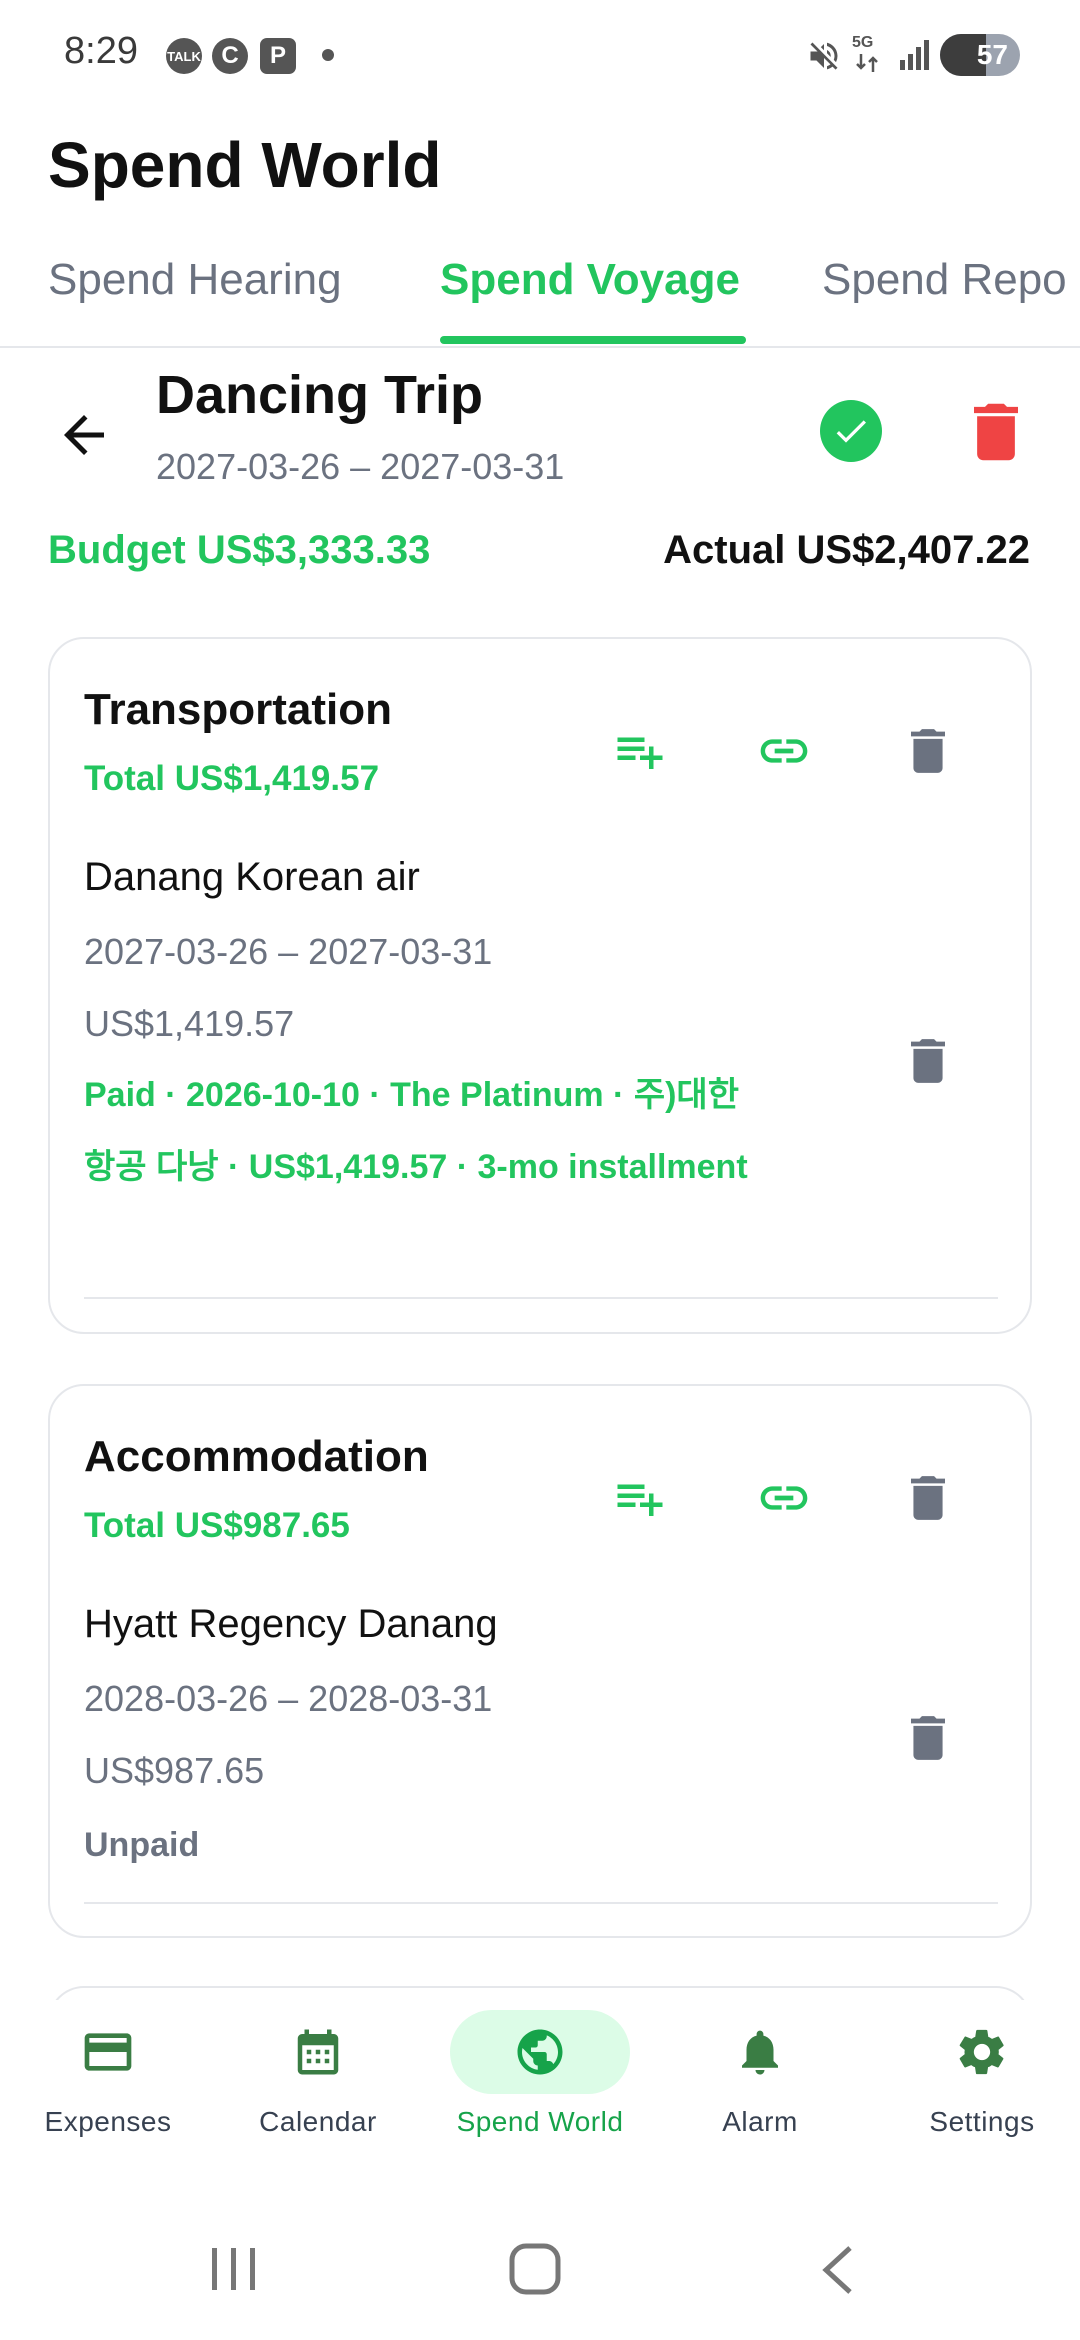 The width and height of the screenshot is (1080, 2340). I want to click on credit-card-icon, so click(108, 2052).